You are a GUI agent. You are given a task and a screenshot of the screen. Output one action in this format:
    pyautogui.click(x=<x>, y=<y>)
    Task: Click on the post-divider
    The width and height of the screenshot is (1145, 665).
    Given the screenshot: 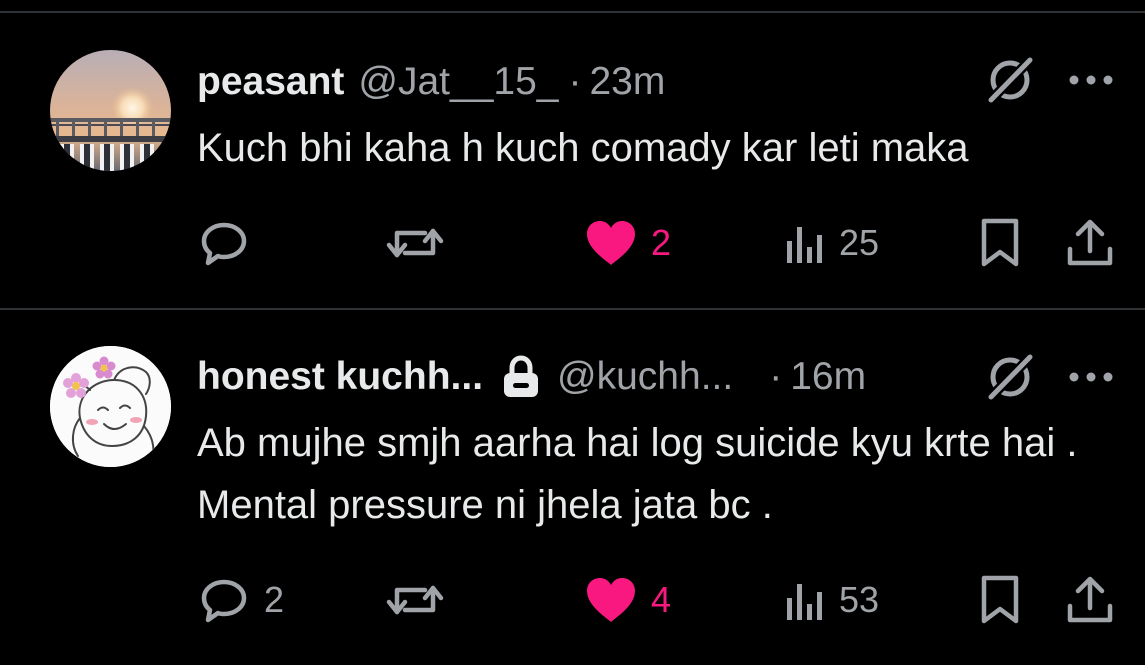 What is the action you would take?
    pyautogui.click(x=572, y=309)
    